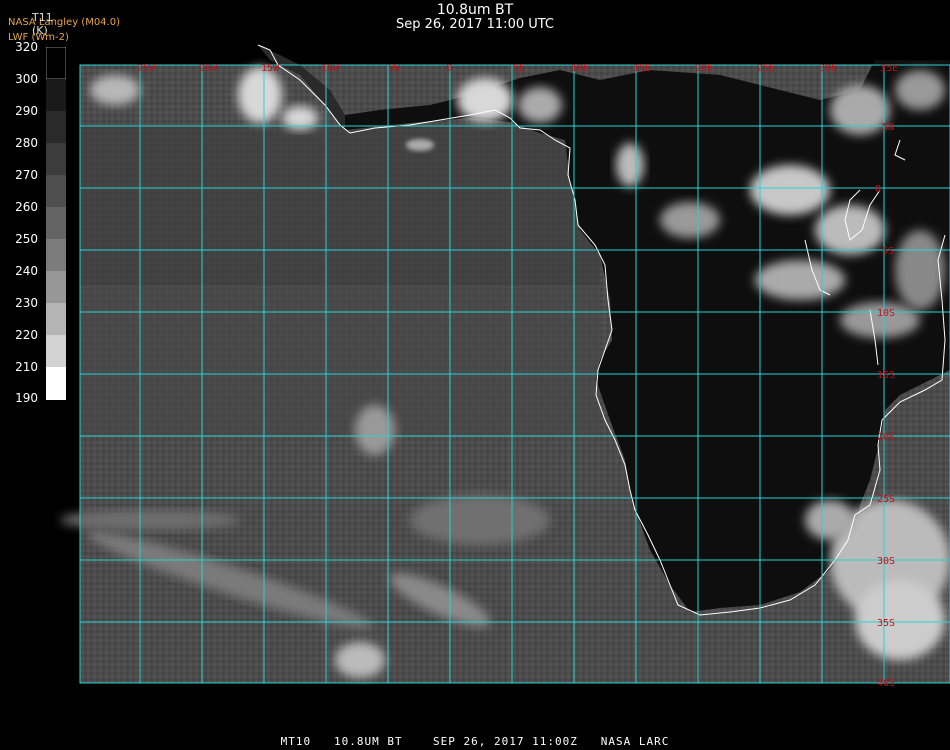 The image size is (950, 750). I want to click on lon-label: 35E, so click(889, 68).